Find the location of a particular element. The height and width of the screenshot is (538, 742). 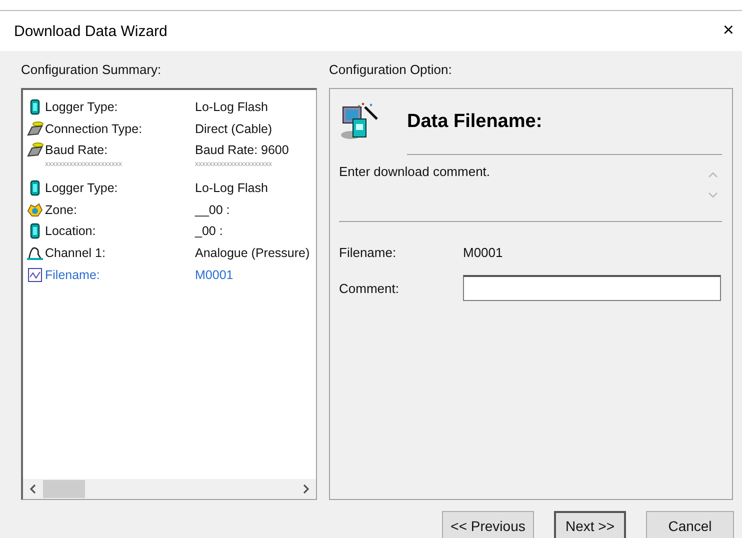

field-value: M0001 is located at coordinates (483, 252).